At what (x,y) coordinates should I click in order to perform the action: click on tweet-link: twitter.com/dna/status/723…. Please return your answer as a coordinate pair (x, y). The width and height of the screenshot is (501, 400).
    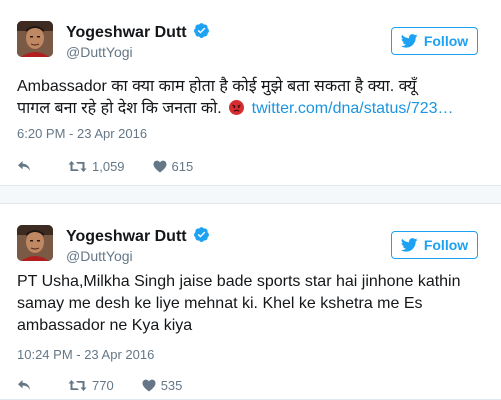
    Looking at the image, I should click on (353, 108).